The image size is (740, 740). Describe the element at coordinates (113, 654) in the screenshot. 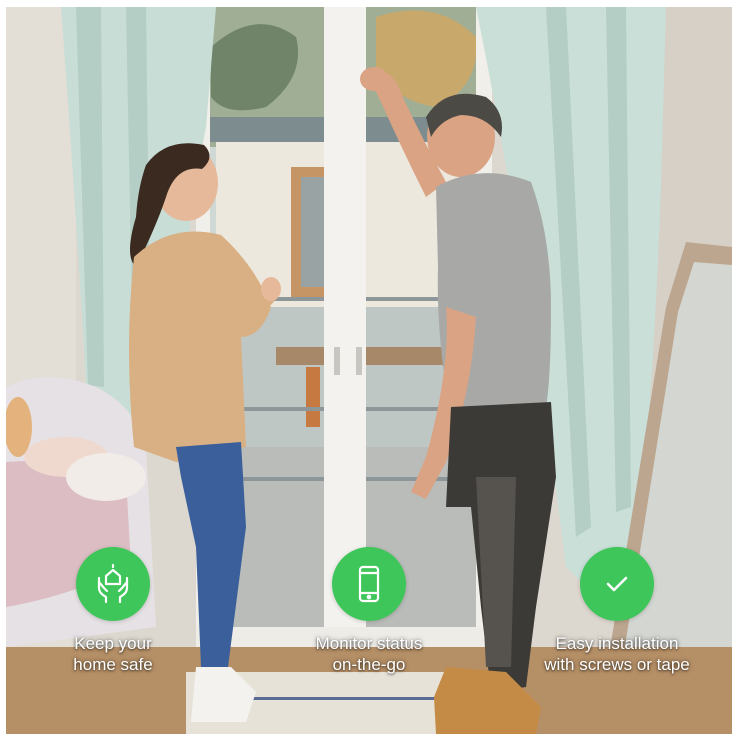

I see `feature-label: Keep your home safe` at that location.